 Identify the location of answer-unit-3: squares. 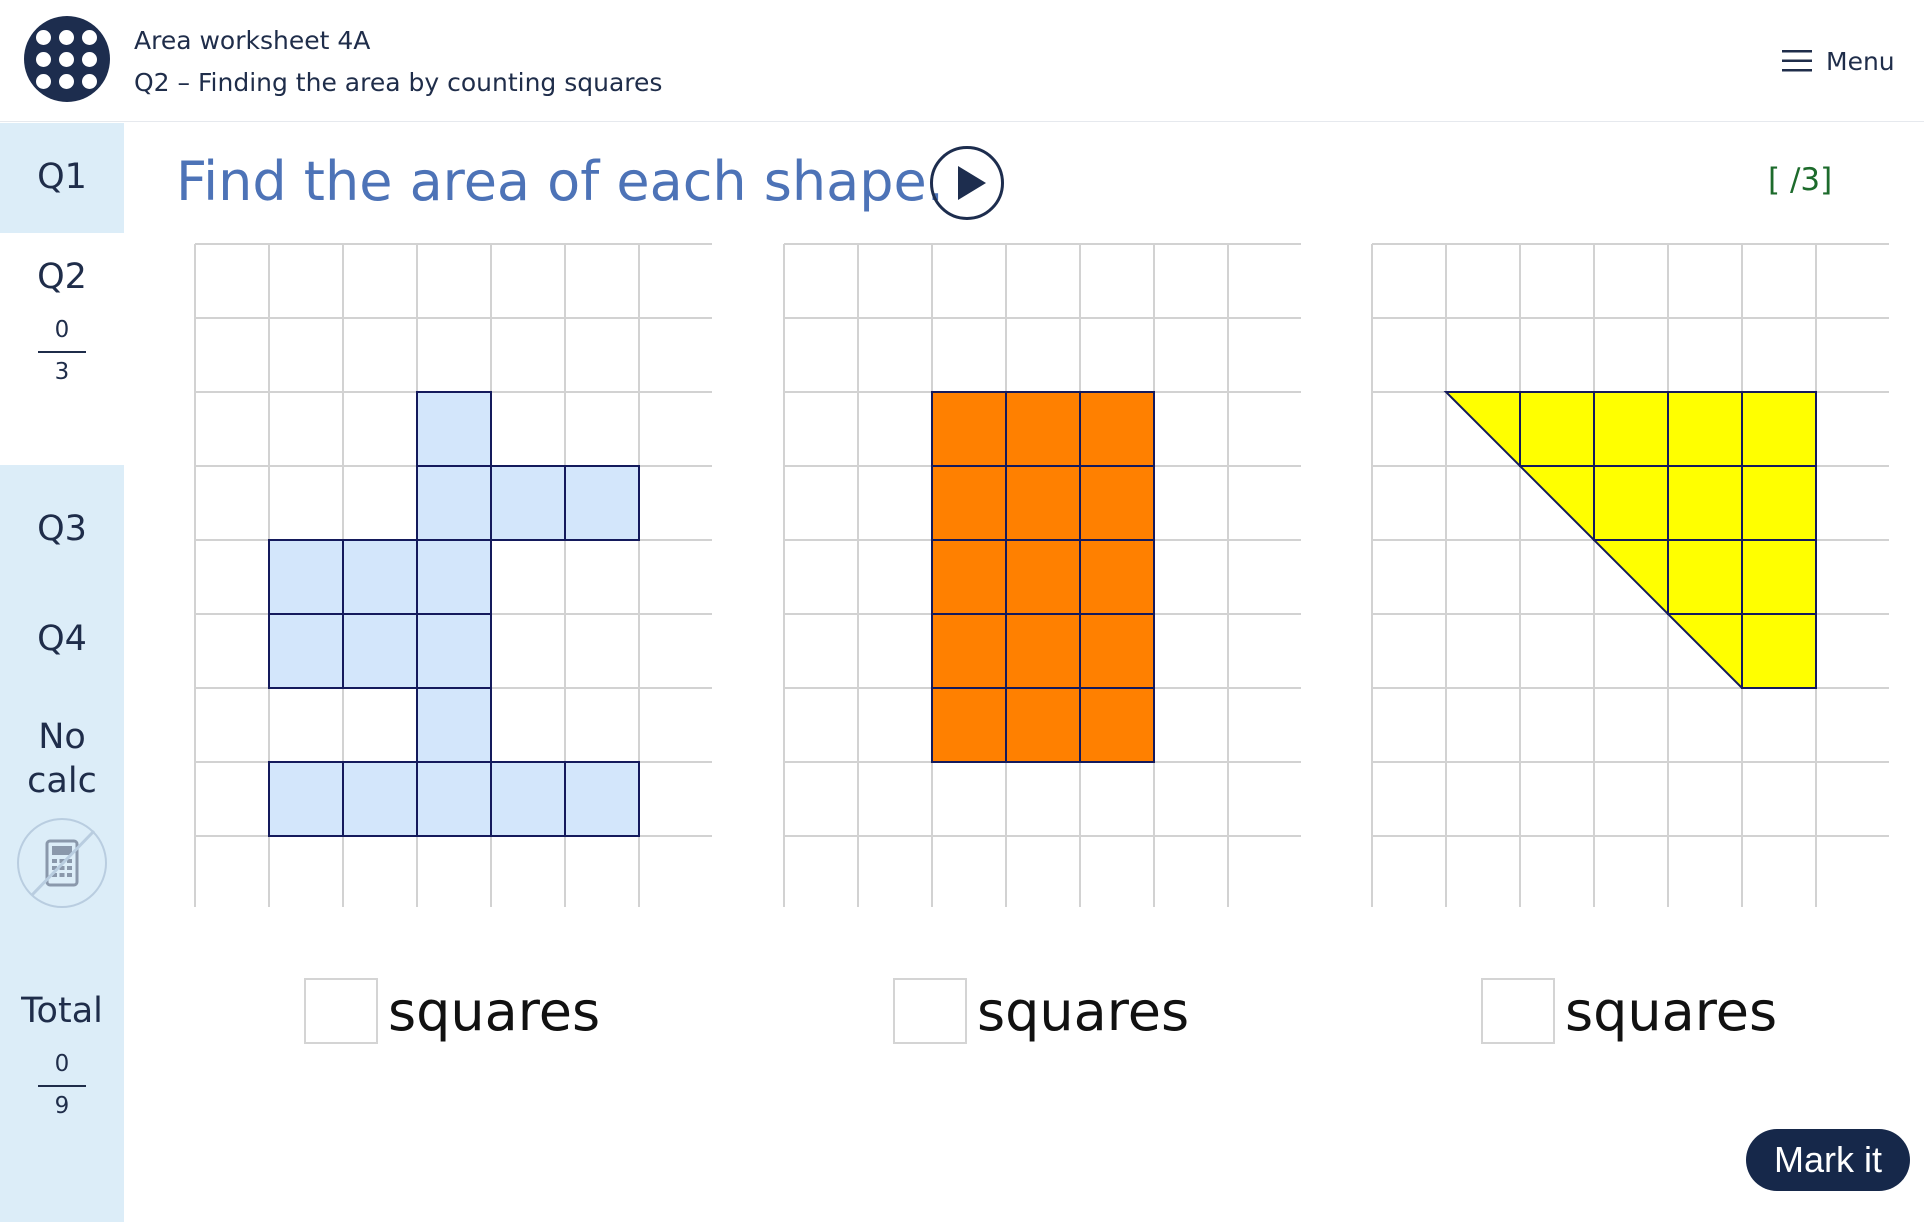
(1671, 1011).